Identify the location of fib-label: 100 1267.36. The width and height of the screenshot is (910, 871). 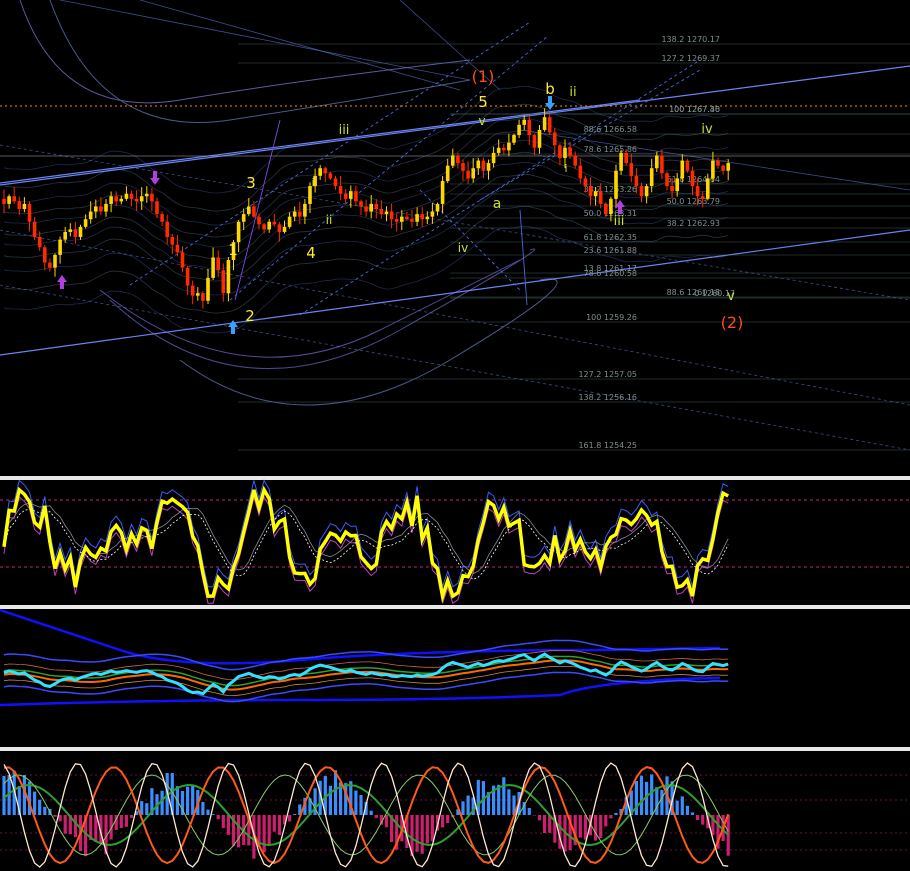
(694, 109).